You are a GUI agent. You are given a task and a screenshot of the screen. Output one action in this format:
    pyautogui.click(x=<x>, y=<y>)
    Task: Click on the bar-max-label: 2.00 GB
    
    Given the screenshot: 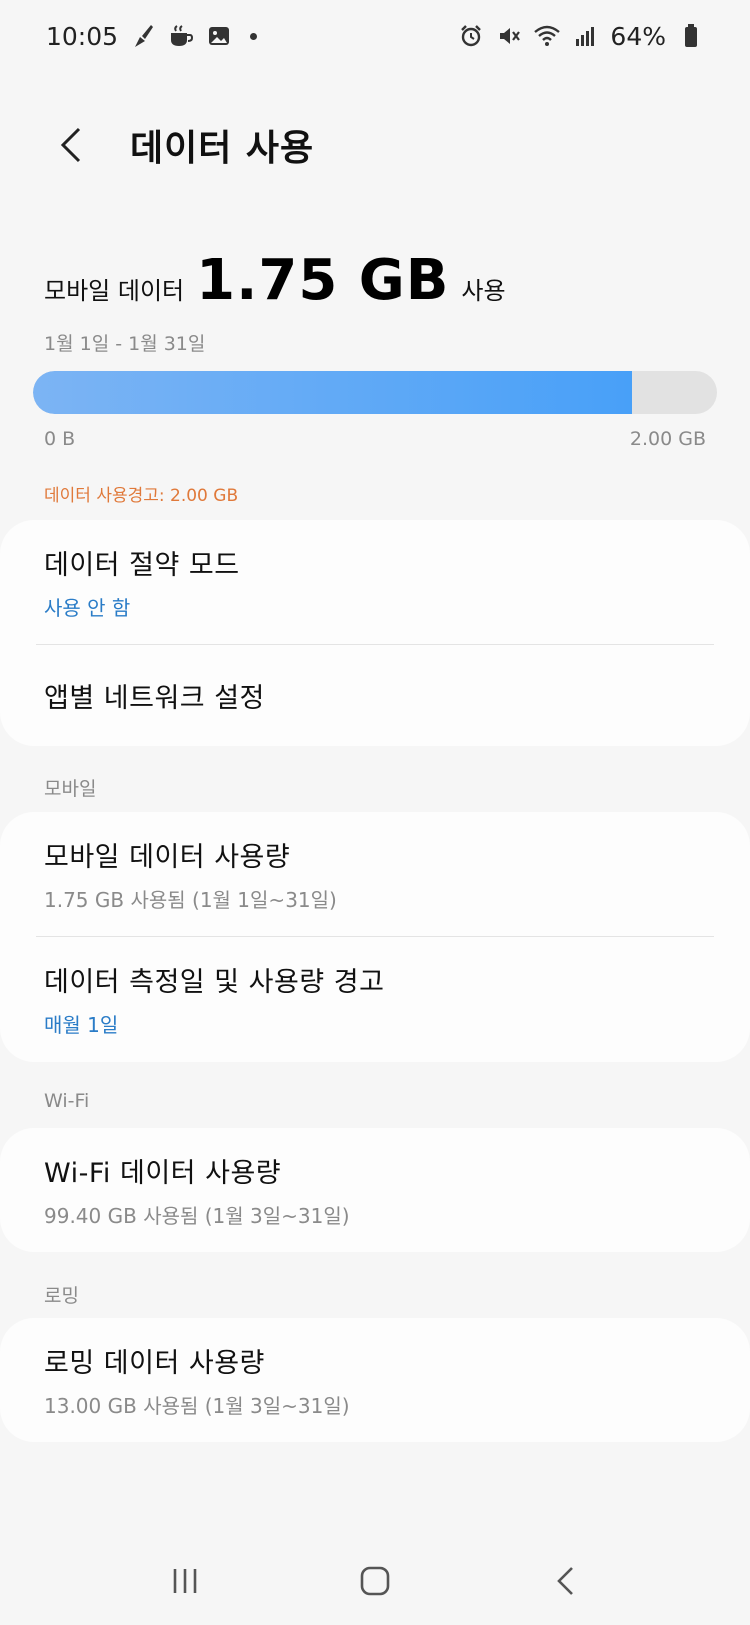 What is the action you would take?
    pyautogui.click(x=667, y=439)
    